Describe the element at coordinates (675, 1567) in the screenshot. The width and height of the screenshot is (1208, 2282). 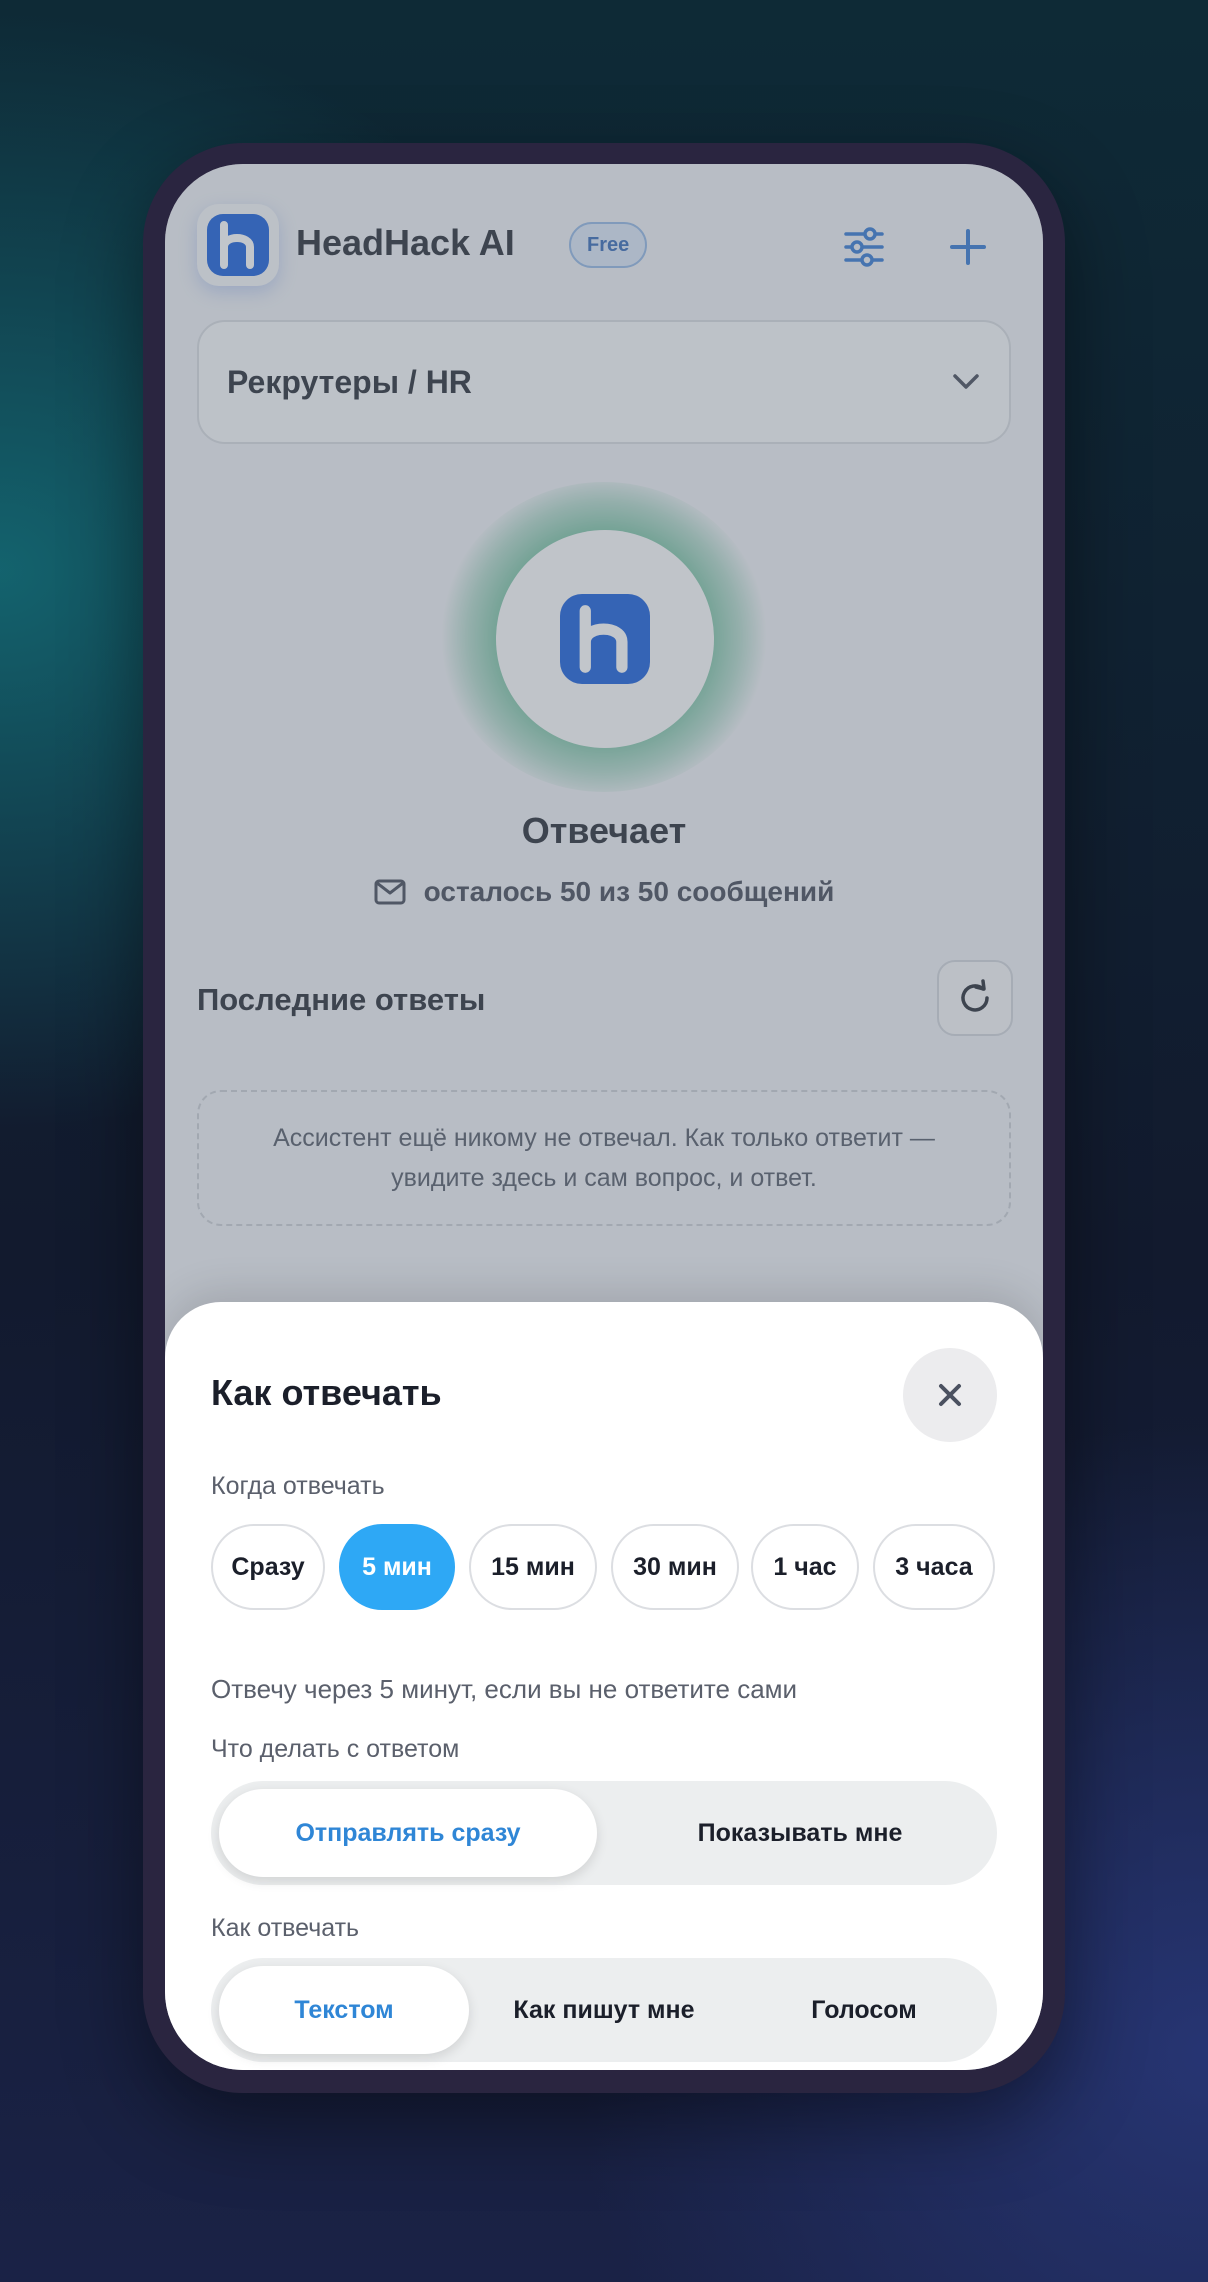
I see `delay-option-30min: 30 мин` at that location.